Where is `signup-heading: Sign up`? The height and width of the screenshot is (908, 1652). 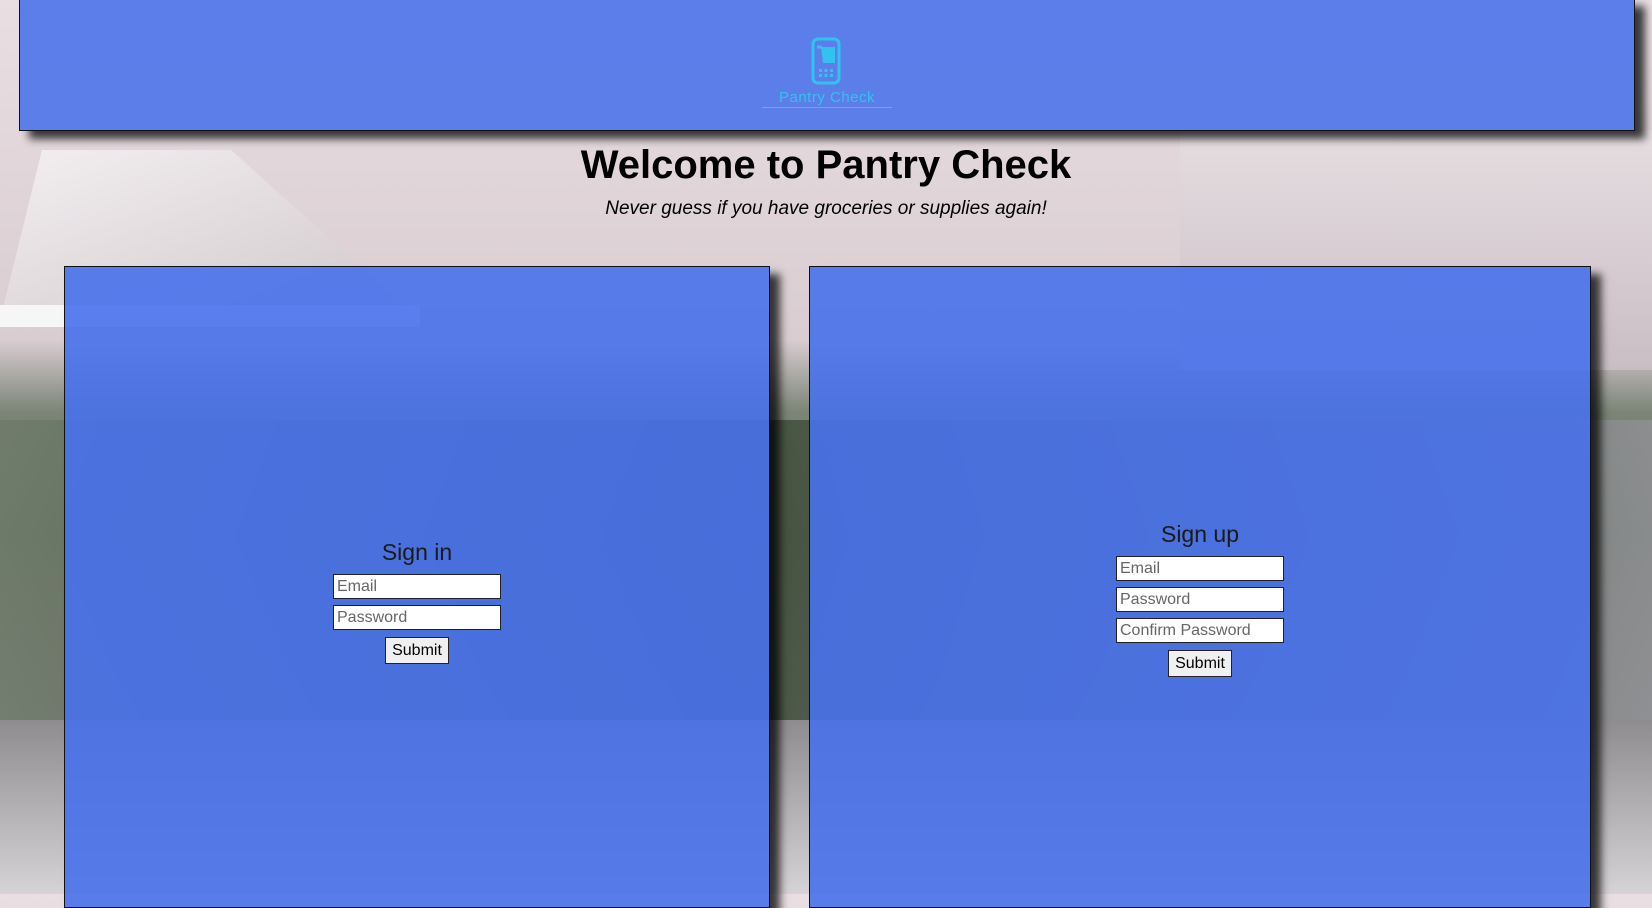 signup-heading: Sign up is located at coordinates (1199, 534).